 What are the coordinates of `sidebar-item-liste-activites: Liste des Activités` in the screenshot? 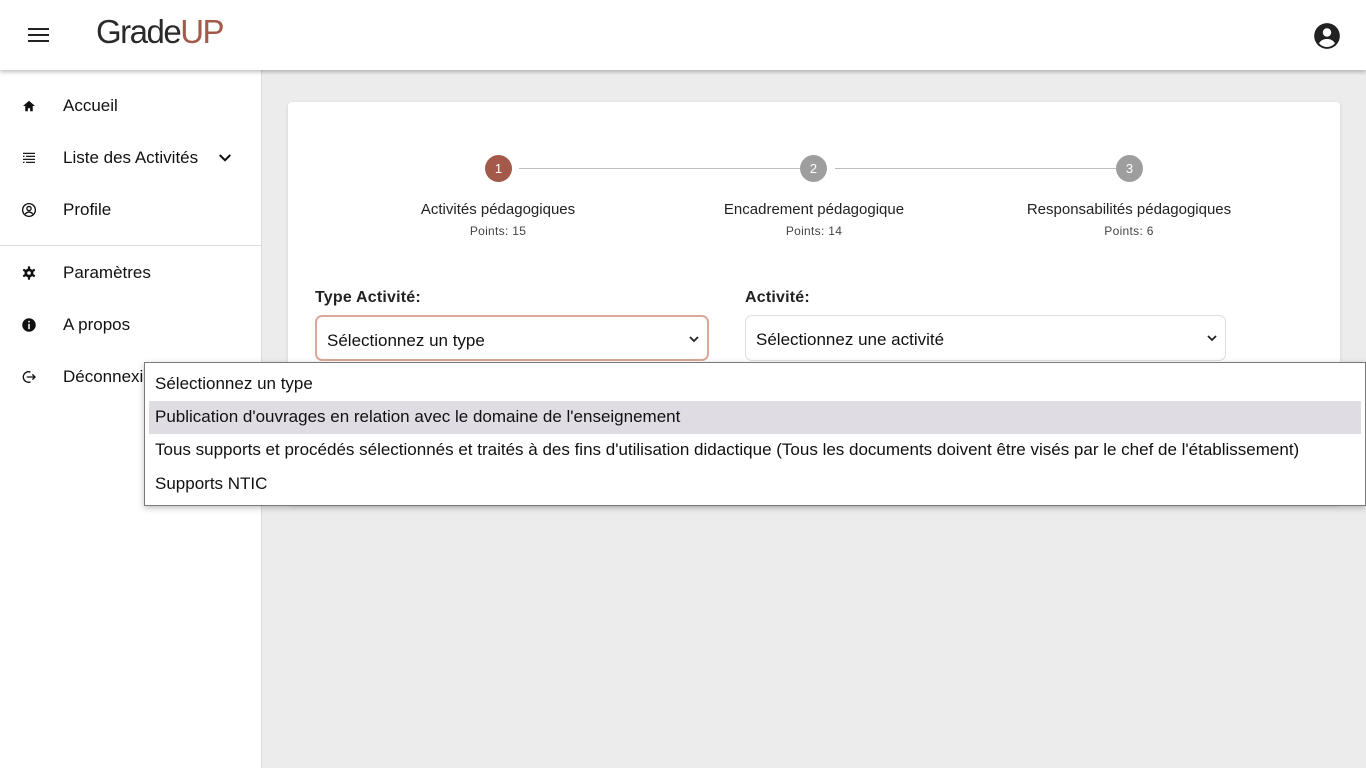 It's located at (130, 158).